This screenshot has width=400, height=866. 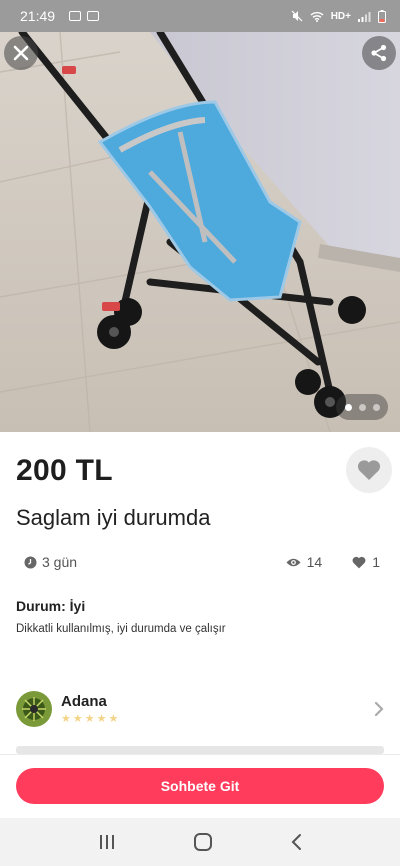 I want to click on home-icon, so click(x=203, y=842).